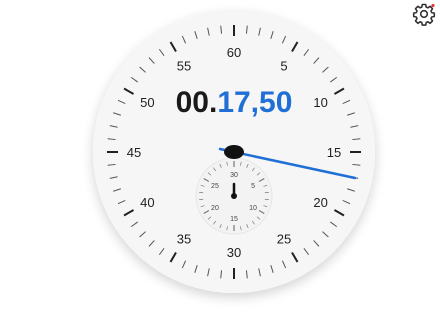 Image resolution: width=440 pixels, height=331 pixels. Describe the element at coordinates (253, 186) in the screenshot. I see `sub-dial-label: 5` at that location.